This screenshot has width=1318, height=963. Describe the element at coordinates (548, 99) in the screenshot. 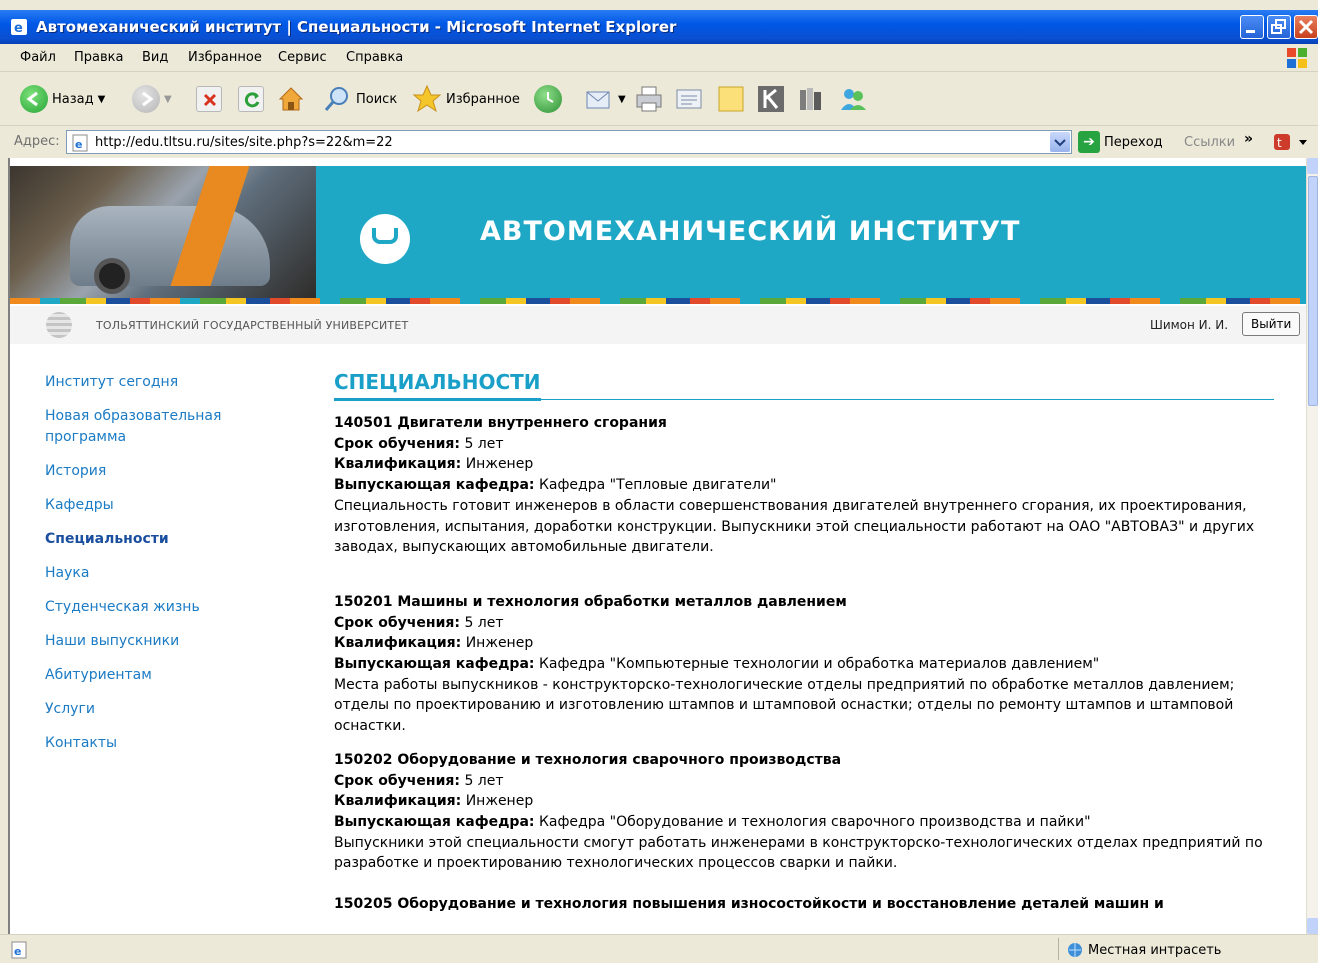

I see `history-button` at that location.